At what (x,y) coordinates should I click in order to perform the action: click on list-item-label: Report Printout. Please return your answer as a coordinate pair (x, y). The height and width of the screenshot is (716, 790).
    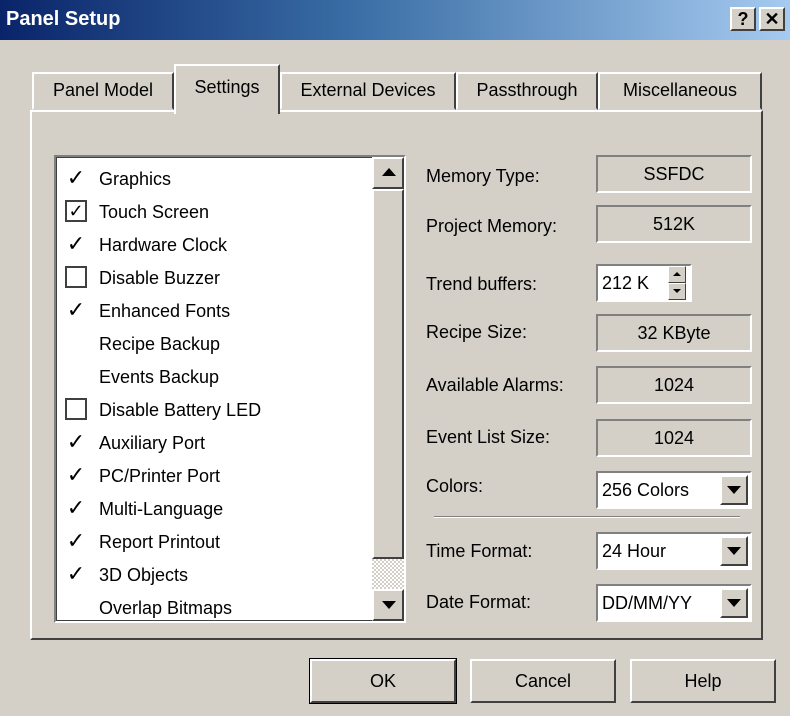
    Looking at the image, I should click on (160, 542).